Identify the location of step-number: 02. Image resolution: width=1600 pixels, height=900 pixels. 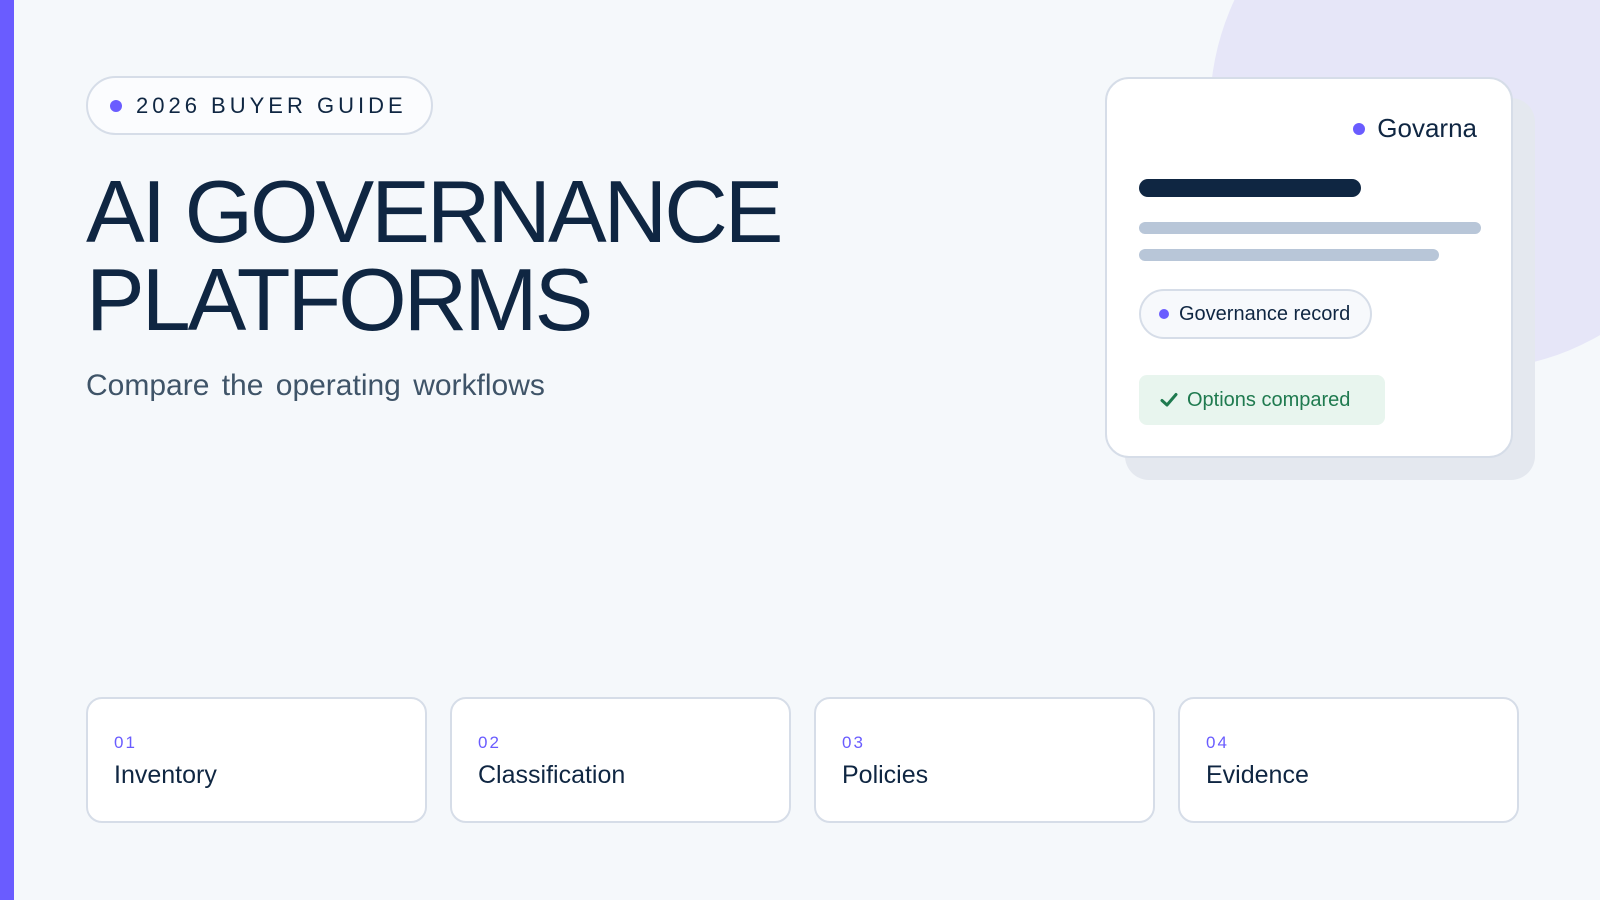
(489, 742).